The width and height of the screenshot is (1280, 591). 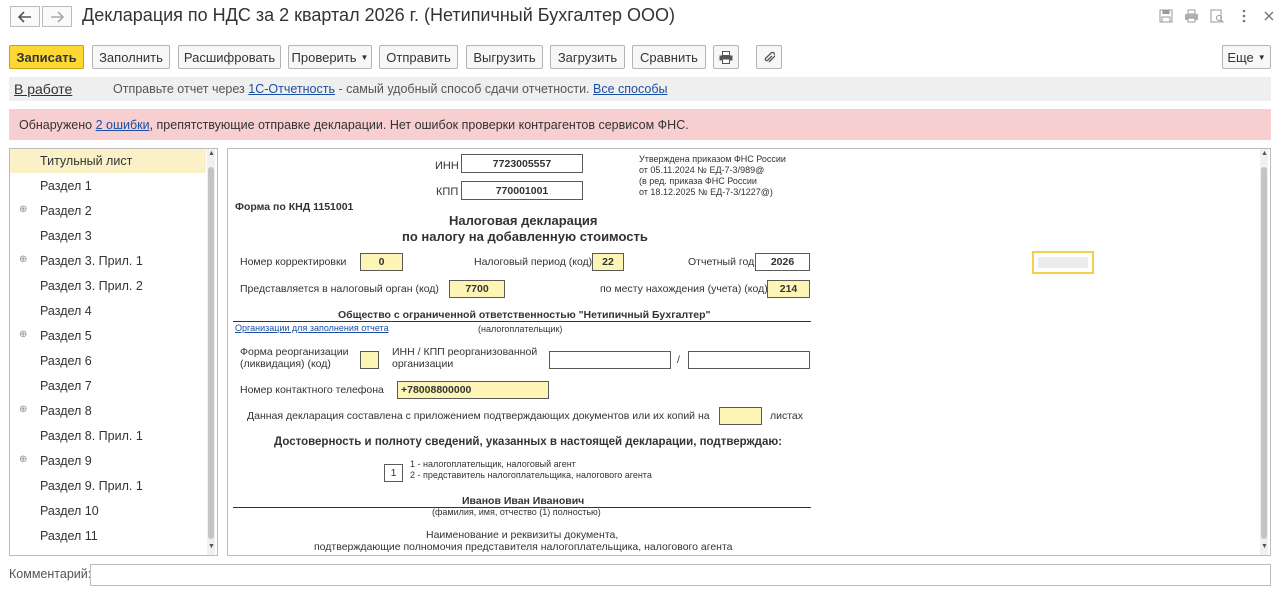 I want to click on sidebar-item: Раздел 1, so click(x=108, y=186).